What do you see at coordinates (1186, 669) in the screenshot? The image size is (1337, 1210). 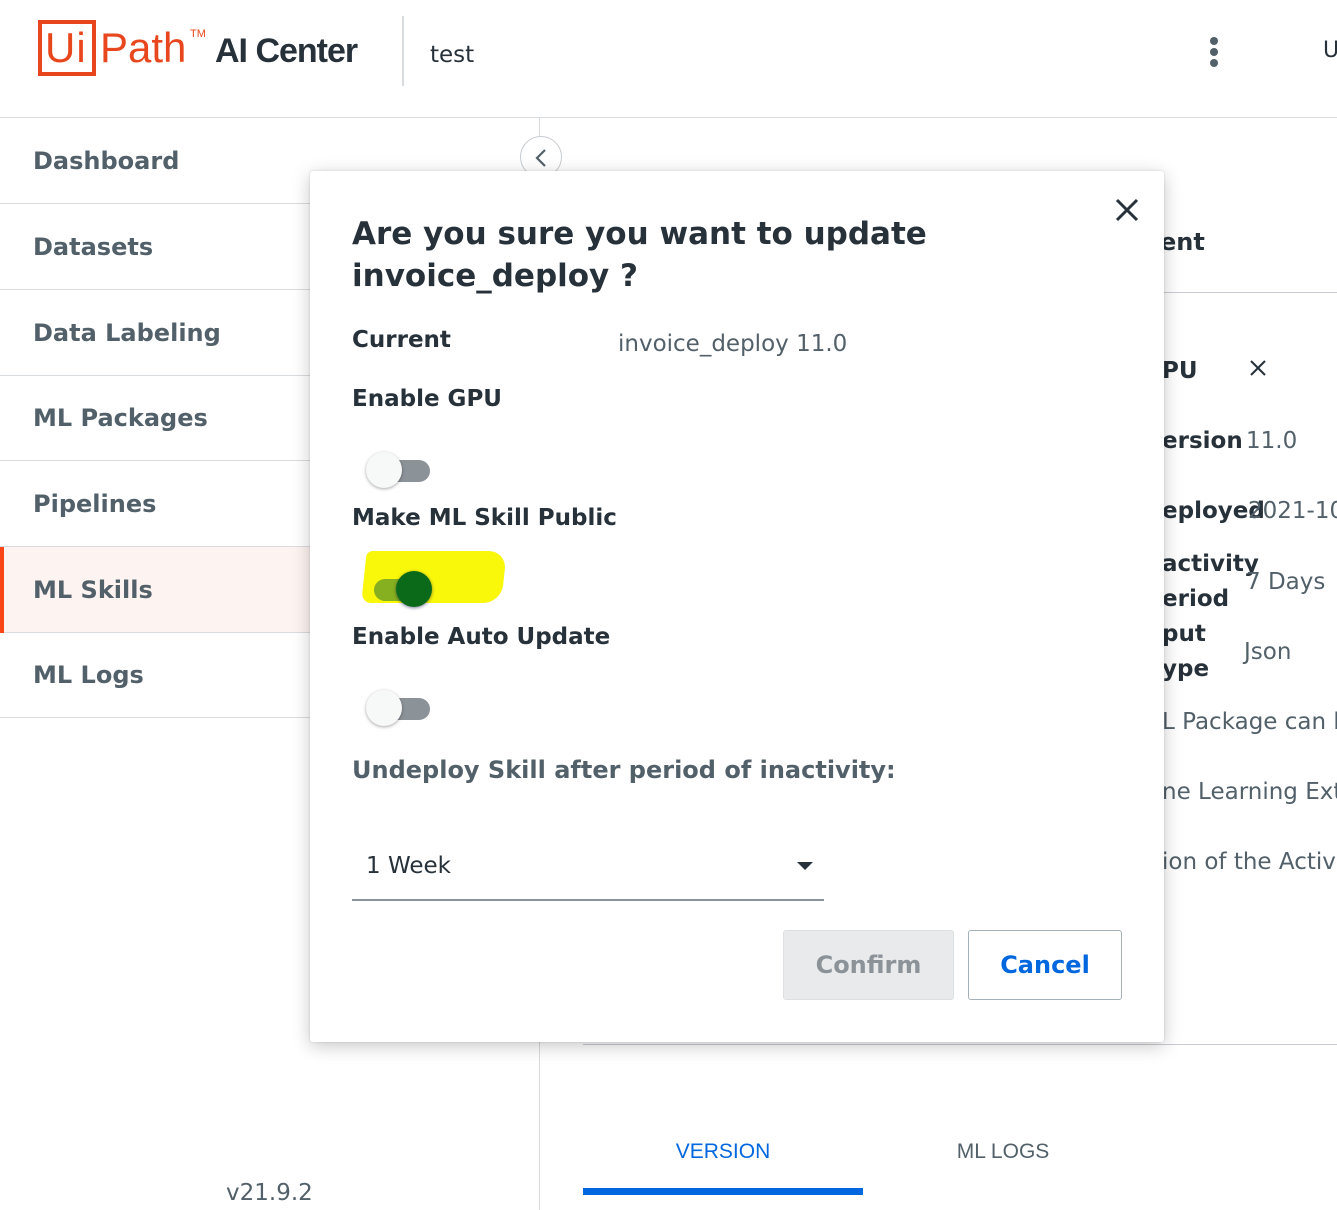 I see `bg-type-label: ype` at bounding box center [1186, 669].